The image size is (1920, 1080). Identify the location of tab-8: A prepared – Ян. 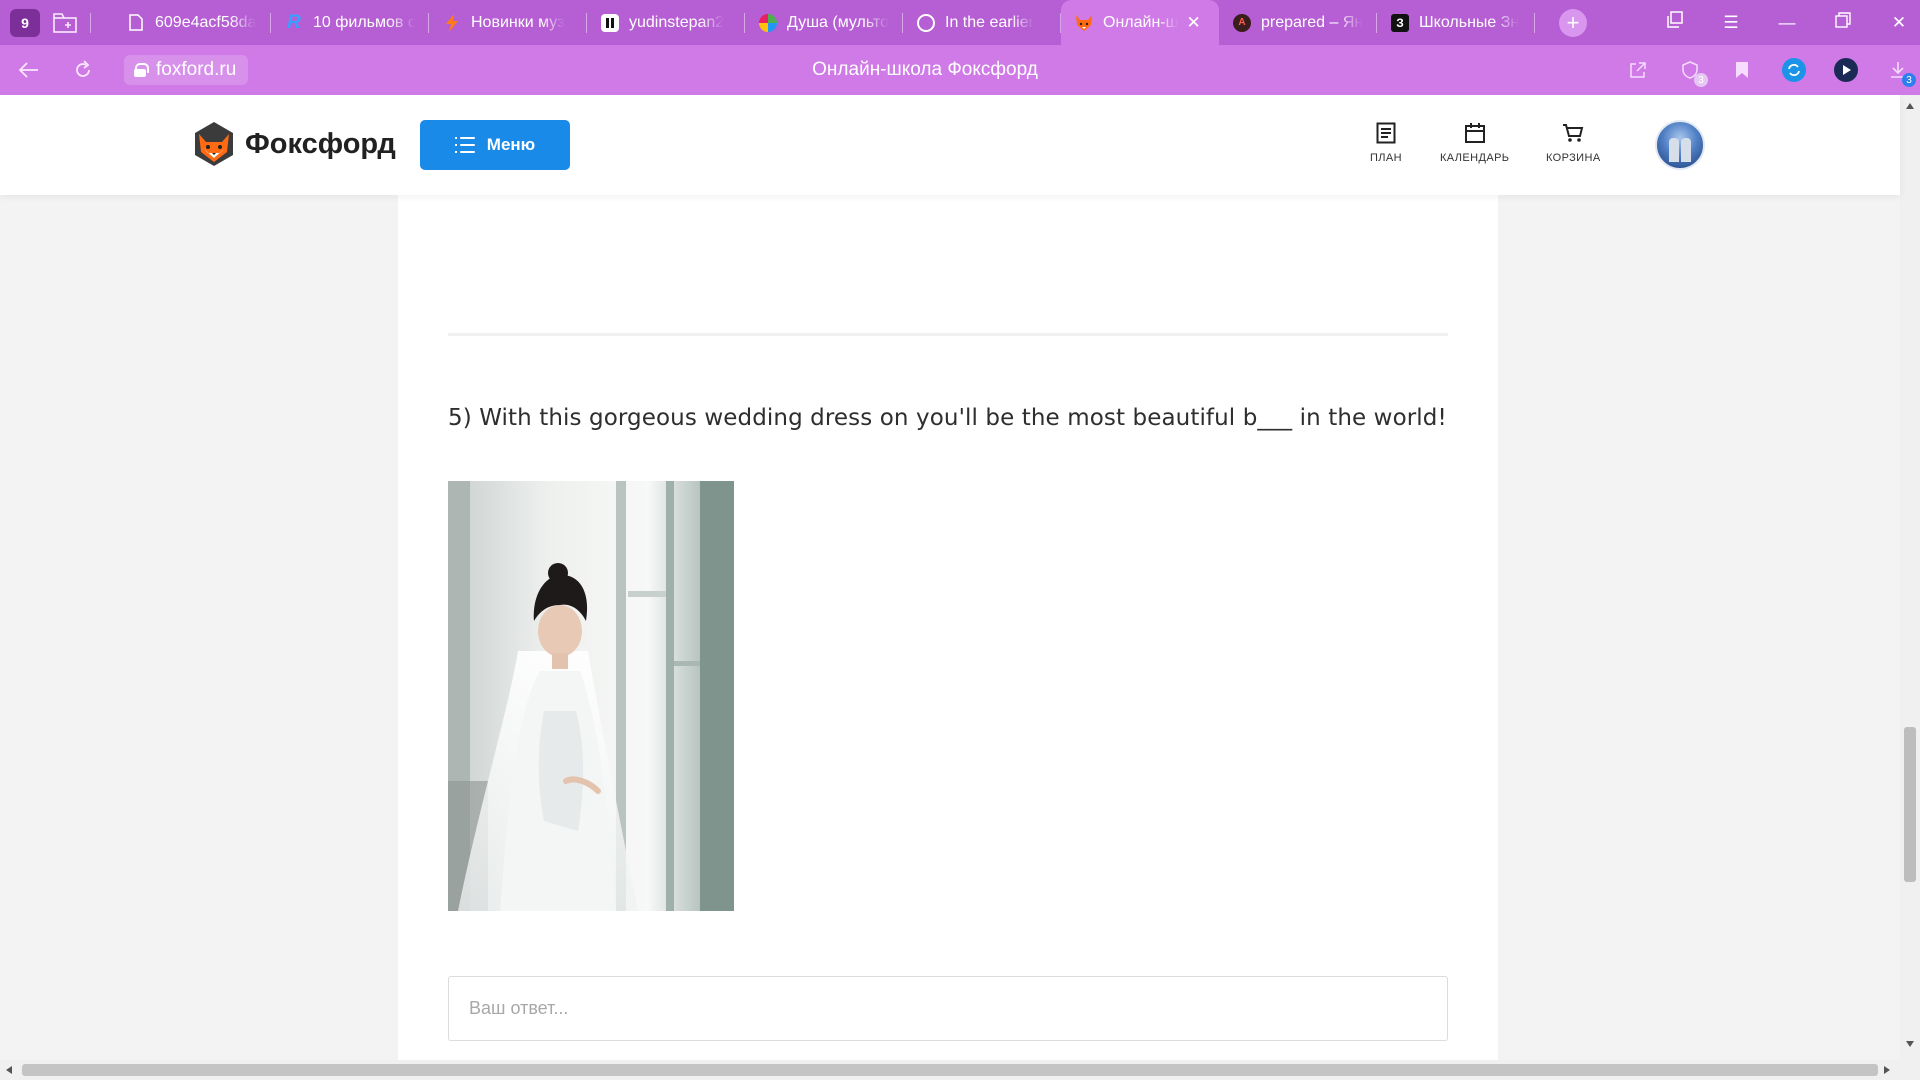
(1298, 22).